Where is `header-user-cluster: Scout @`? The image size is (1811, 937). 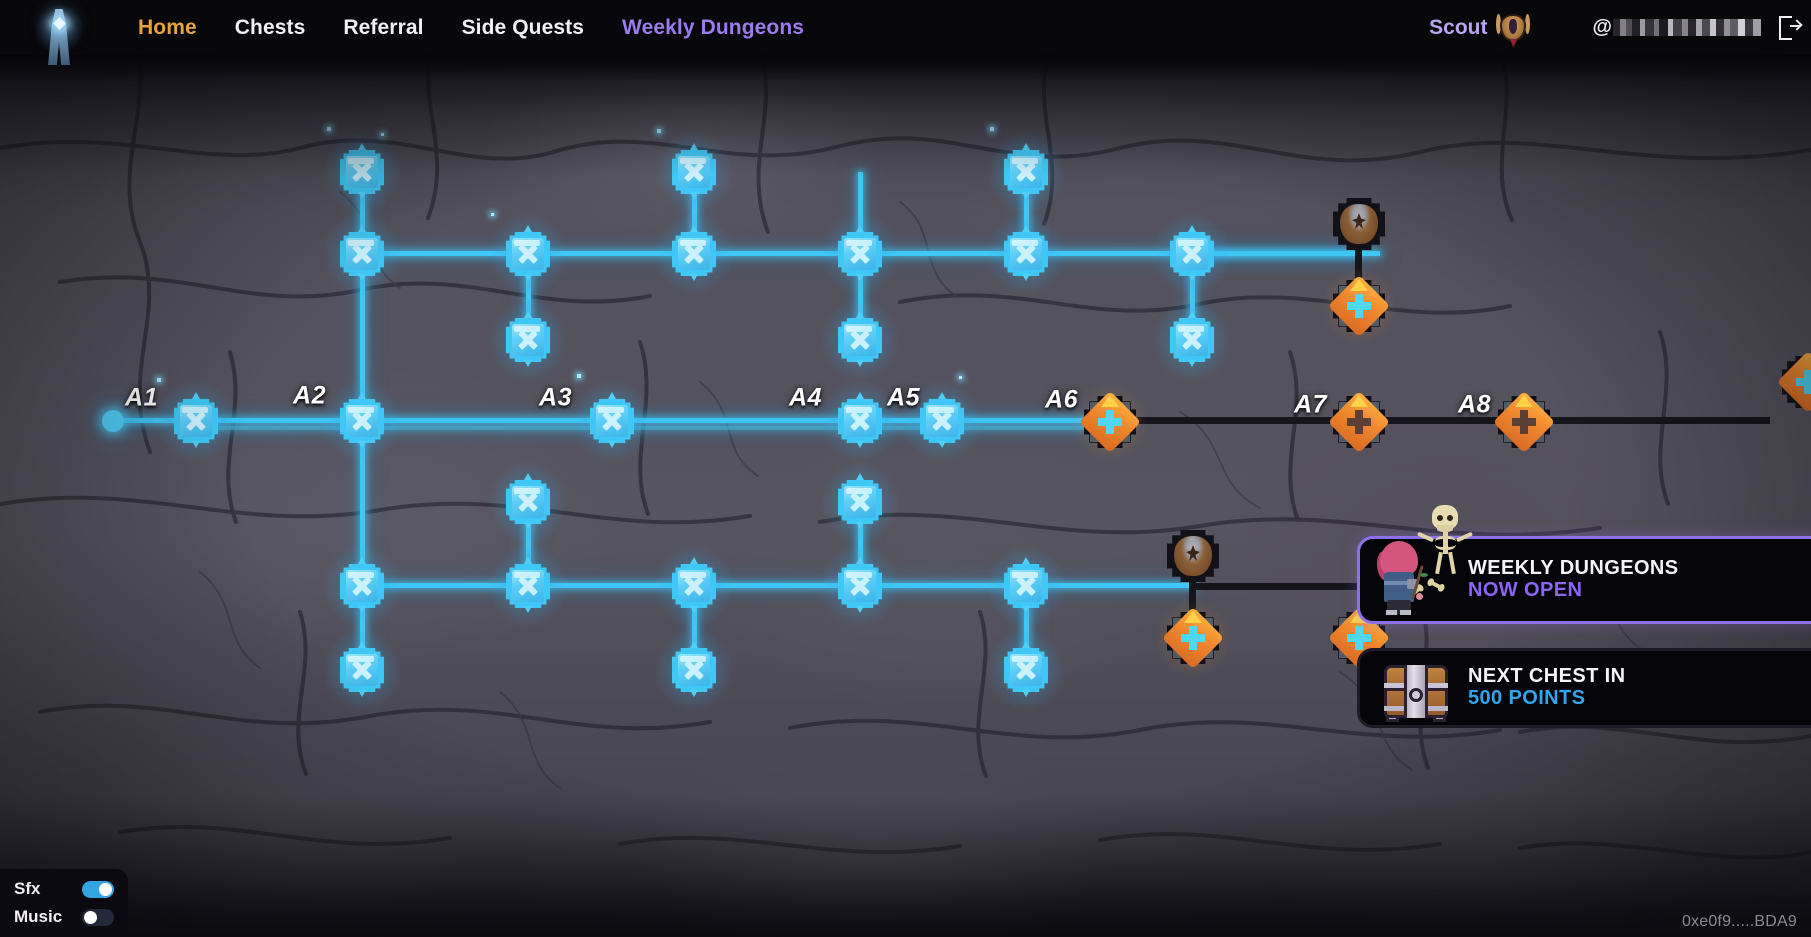
header-user-cluster: Scout @ is located at coordinates (1615, 27).